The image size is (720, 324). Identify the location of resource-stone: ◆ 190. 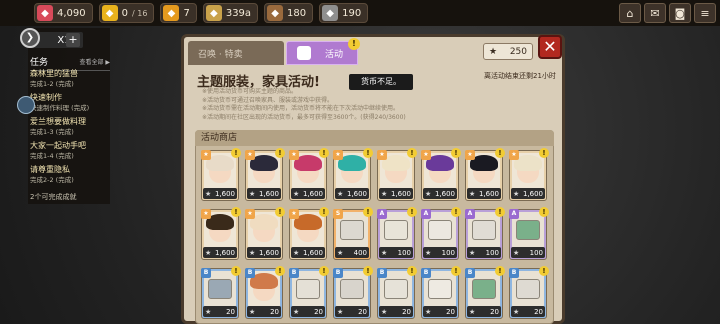
(344, 13).